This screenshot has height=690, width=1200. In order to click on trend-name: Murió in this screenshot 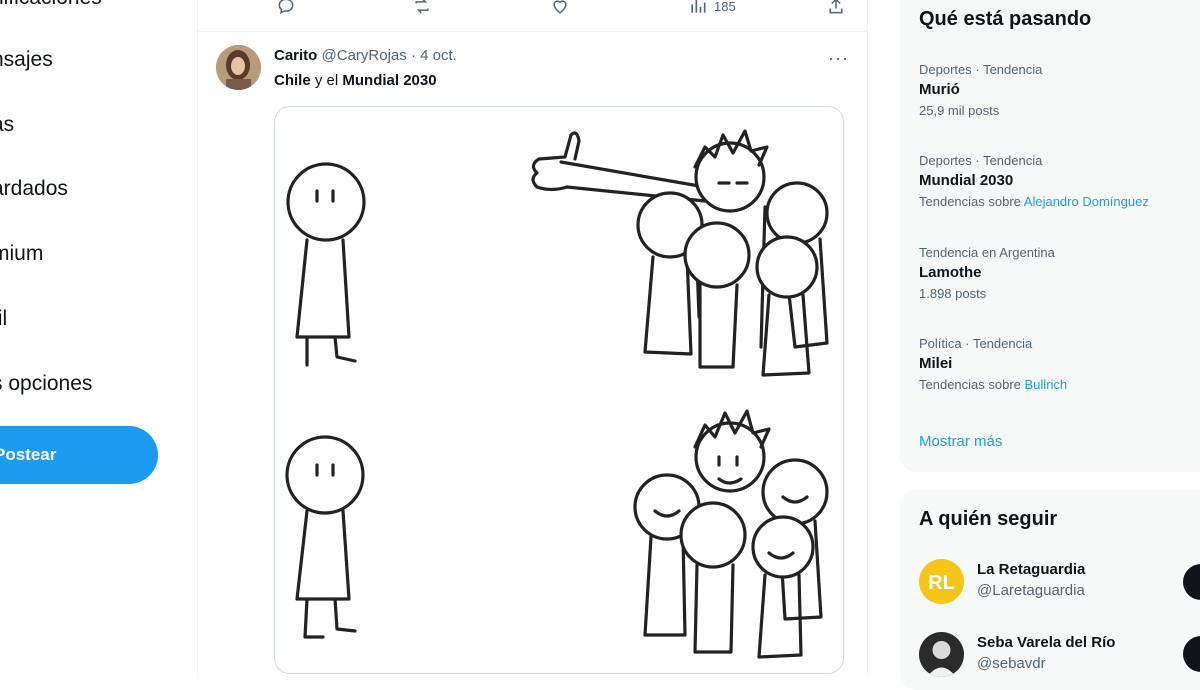, I will do `click(939, 89)`.